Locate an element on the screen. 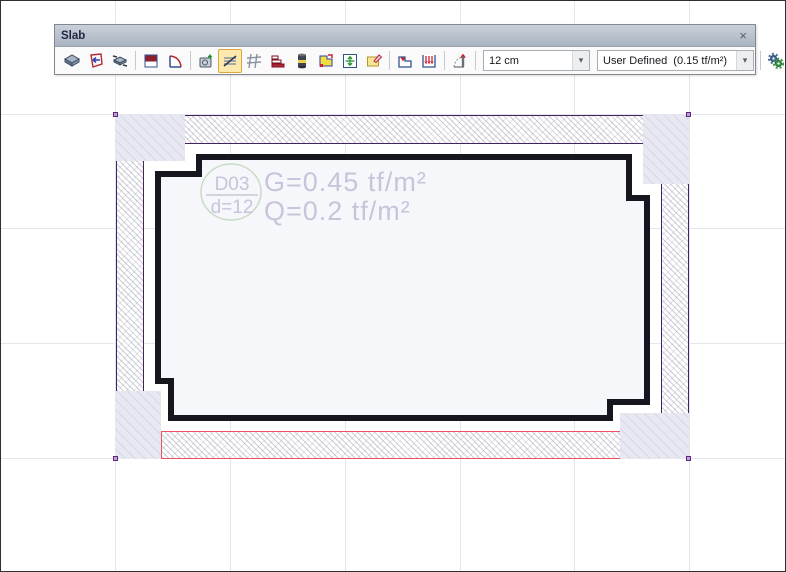 The image size is (786, 572). dead-load-label: G=0.45 tf/m² is located at coordinates (345, 182).